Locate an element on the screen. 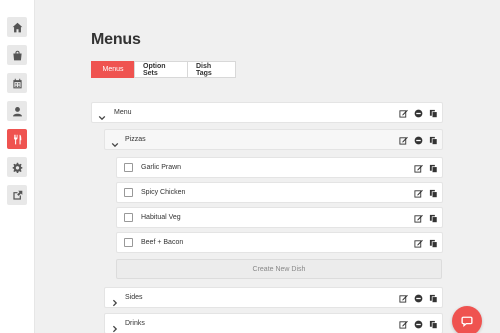 This screenshot has width=500, height=333. calendar-icon is located at coordinates (17, 83).